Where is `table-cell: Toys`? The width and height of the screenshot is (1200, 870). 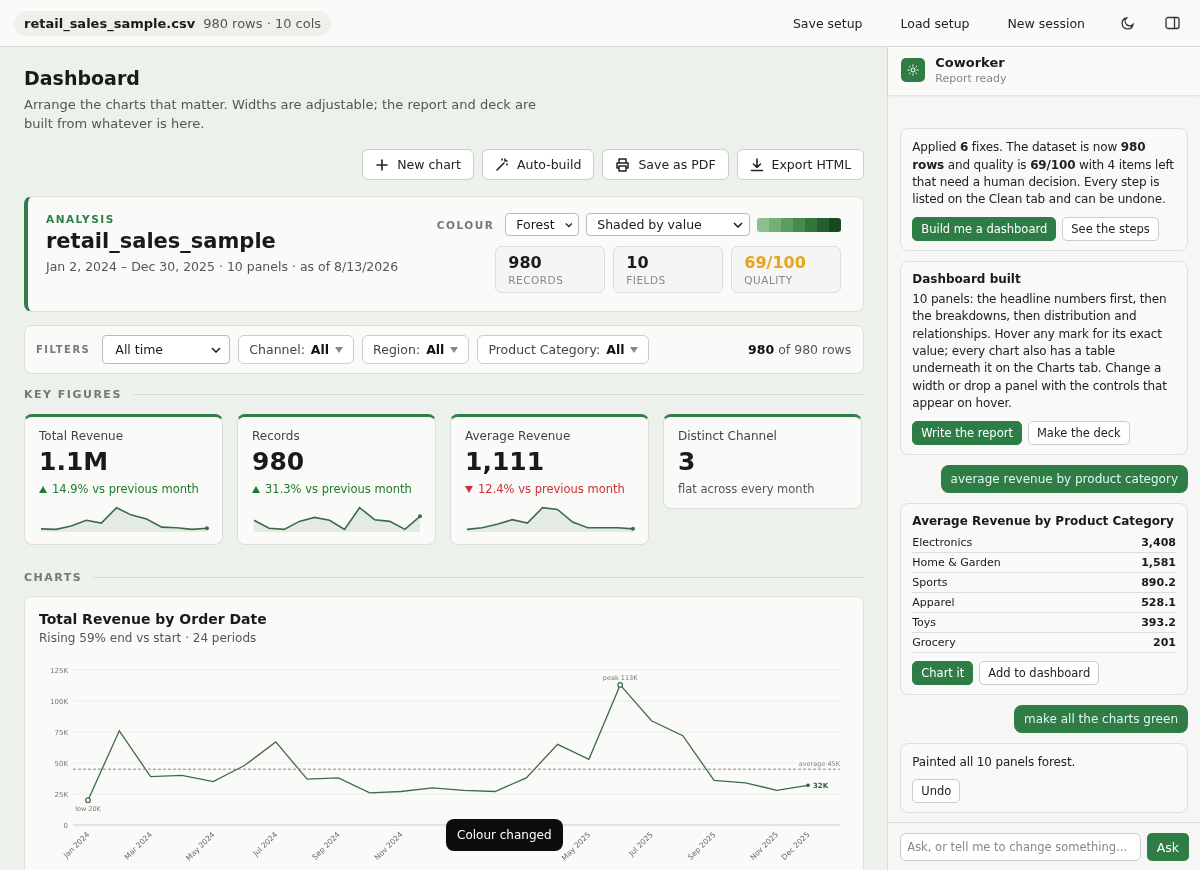 table-cell: Toys is located at coordinates (924, 622).